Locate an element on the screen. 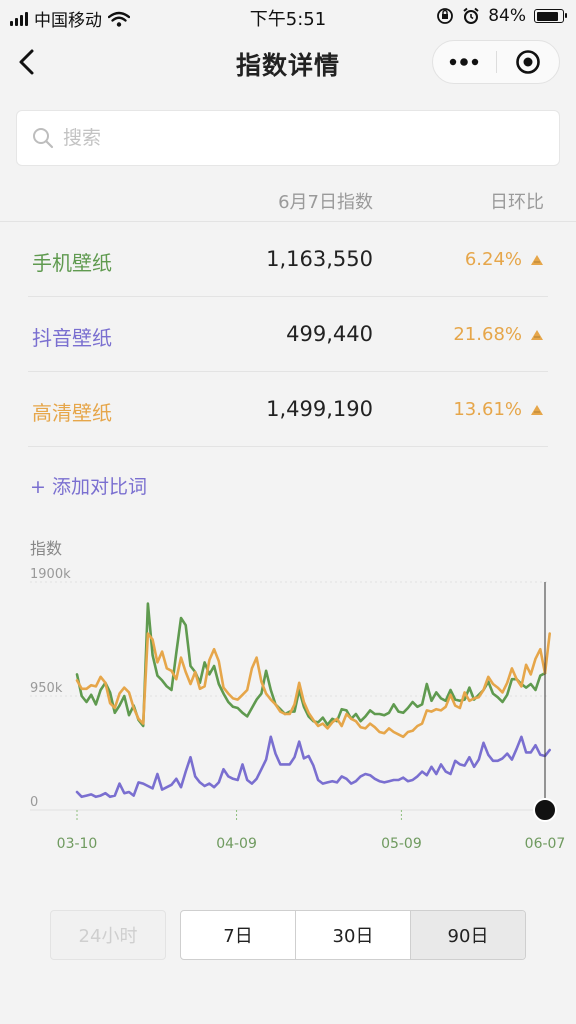 This screenshot has width=576, height=1024. keyword-label: 高清壁纸 is located at coordinates (72, 413).